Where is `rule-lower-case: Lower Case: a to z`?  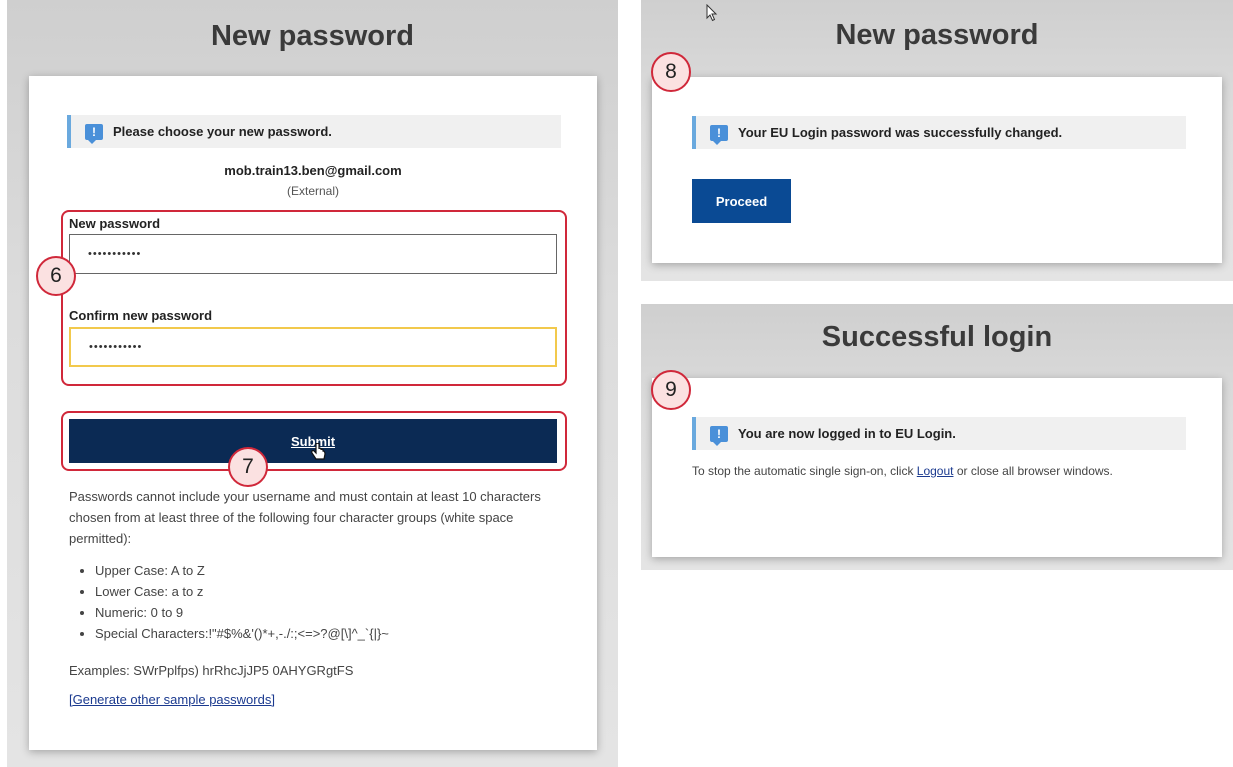
rule-lower-case: Lower Case: a to z is located at coordinates (332, 591).